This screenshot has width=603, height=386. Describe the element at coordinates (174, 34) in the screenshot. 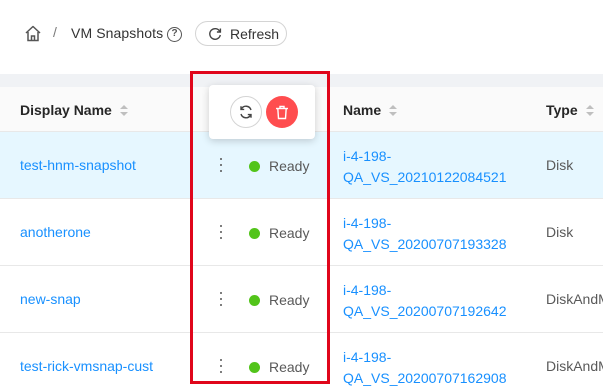

I see `help-icon: ?` at that location.